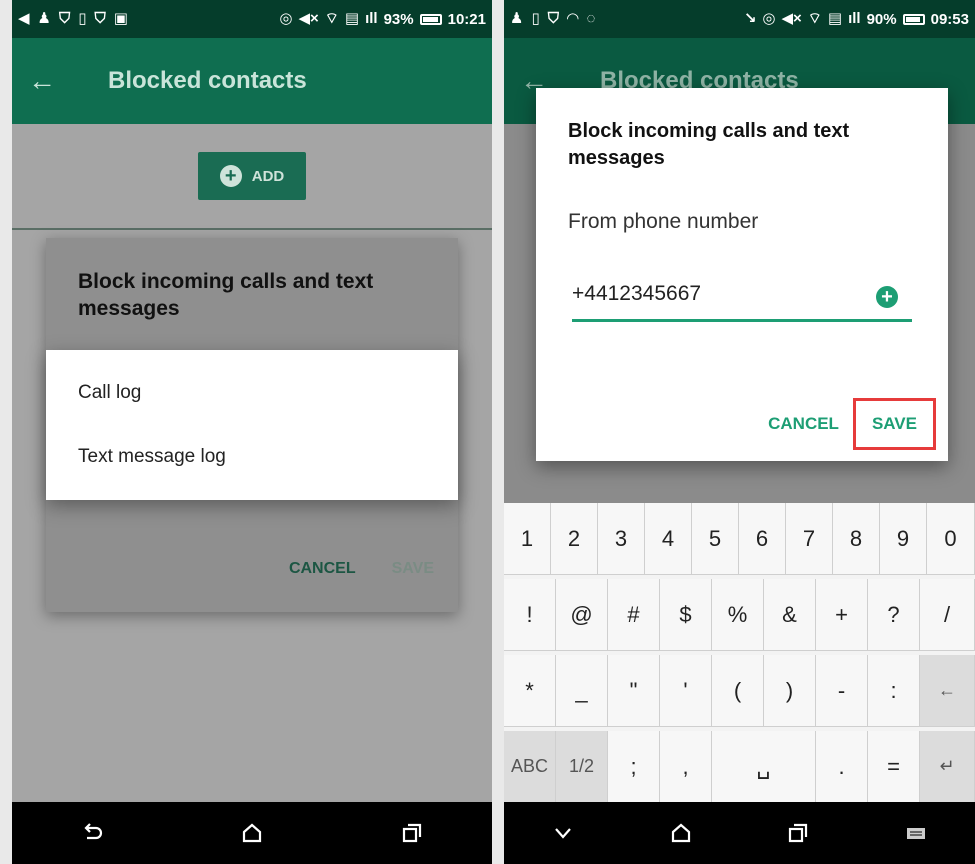 Image resolution: width=975 pixels, height=864 pixels. What do you see at coordinates (252, 19) in the screenshot?
I see `status-bar: ◀ ♟ ⛉ ▯ ⛉ ▣ ◎ ◀× ⌔ ▤ ıll 93% 10:21` at bounding box center [252, 19].